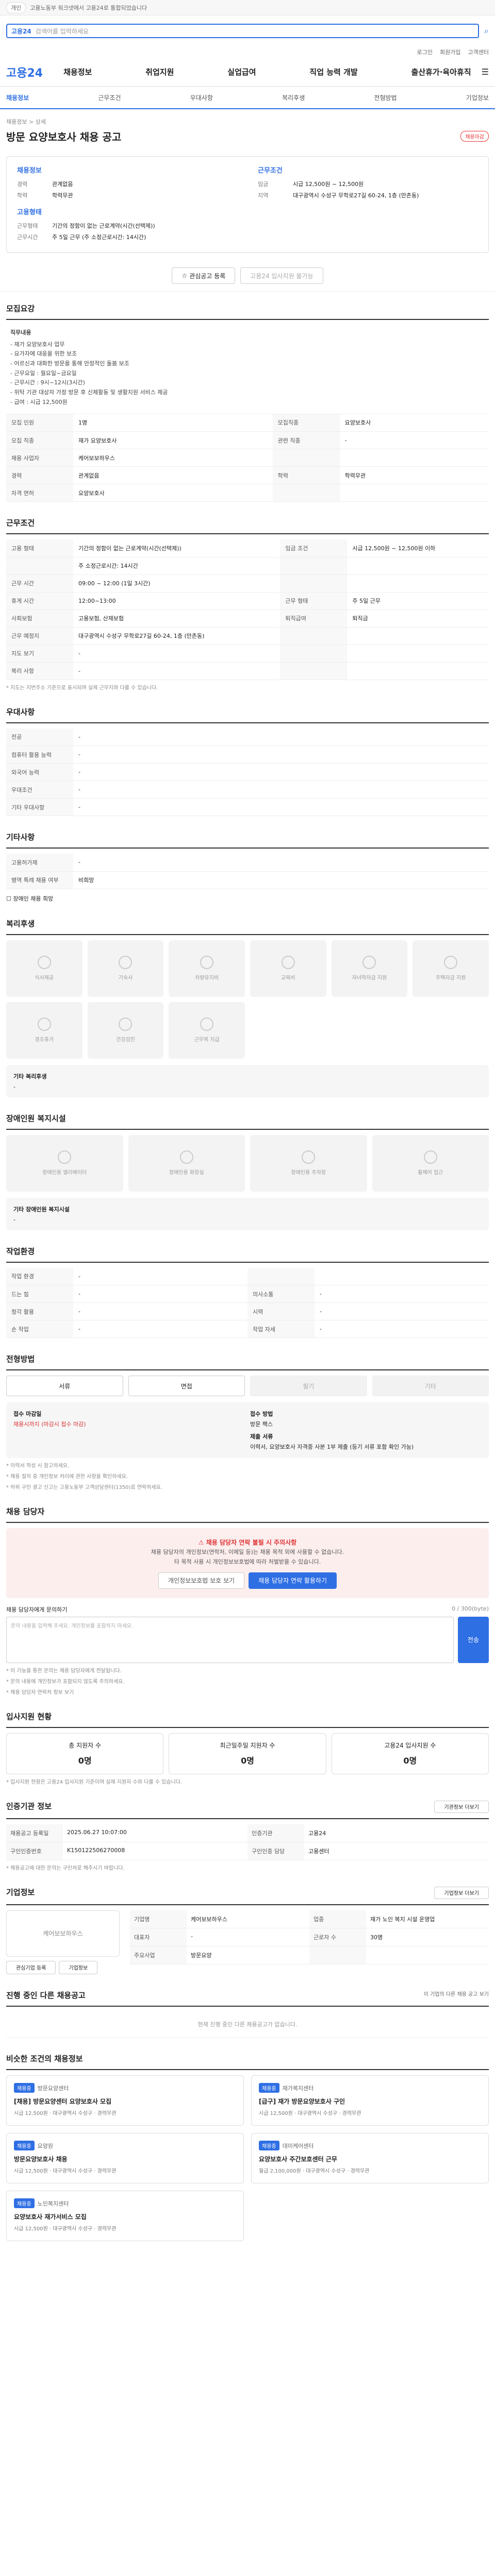 The image size is (495, 2576). Describe the element at coordinates (27, 237) in the screenshot. I see `summary-key: 근무시간` at that location.